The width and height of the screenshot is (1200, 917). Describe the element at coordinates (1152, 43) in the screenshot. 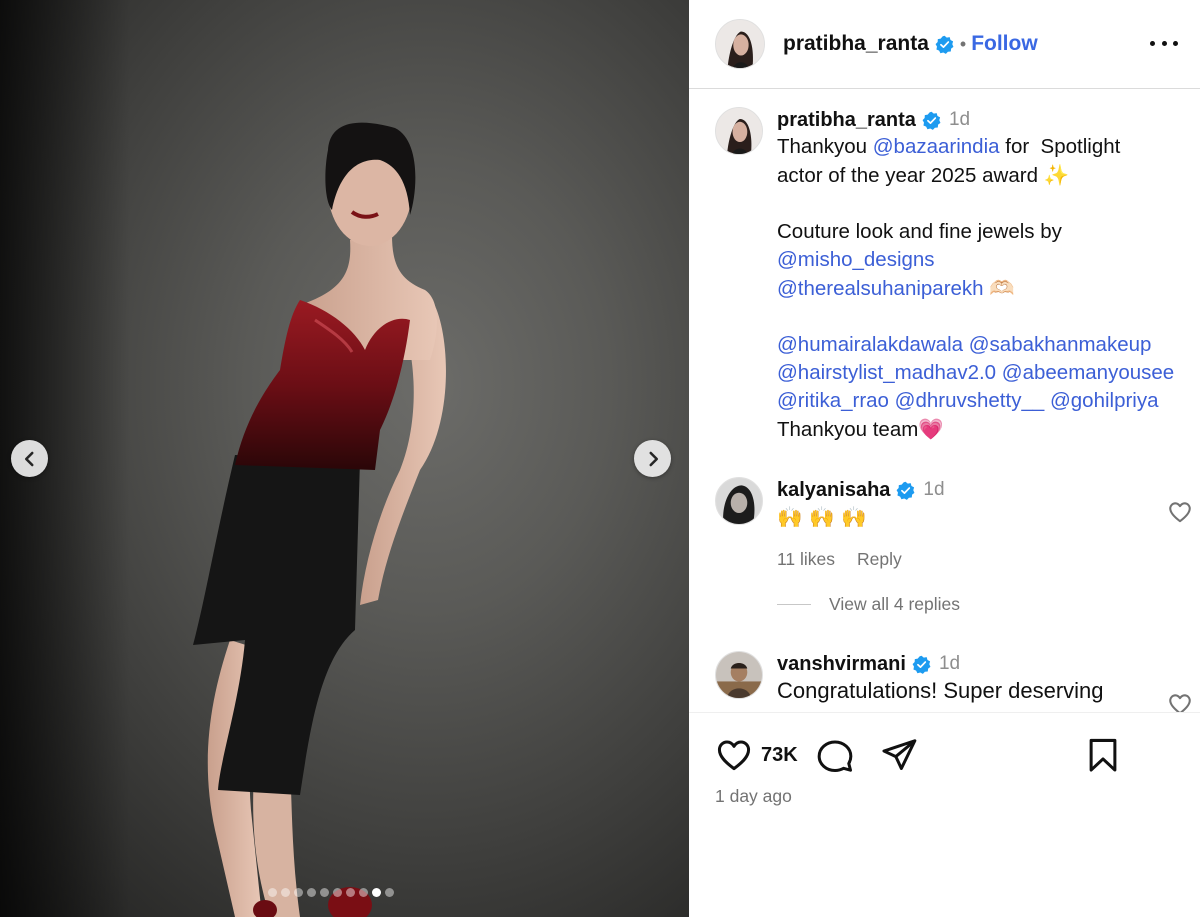

I see `more-icon` at that location.